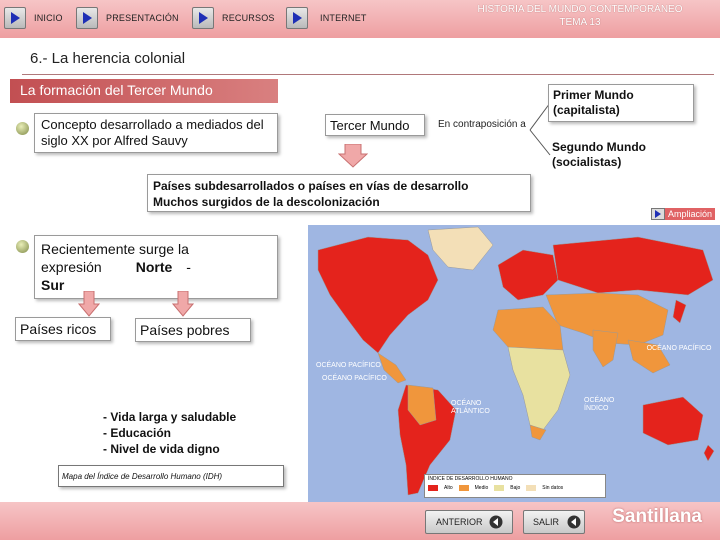 The height and width of the screenshot is (540, 720). I want to click on map-legend-title: ÍNDICE DE DESARROLLO HUMANO, so click(470, 479).